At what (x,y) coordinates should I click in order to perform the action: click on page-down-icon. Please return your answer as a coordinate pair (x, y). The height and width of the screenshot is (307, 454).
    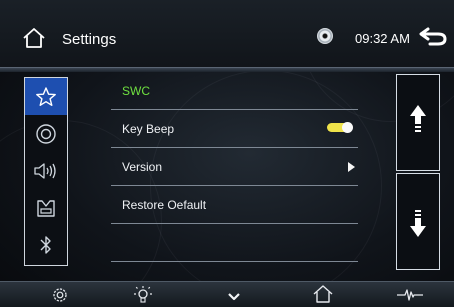
    Looking at the image, I should click on (418, 223).